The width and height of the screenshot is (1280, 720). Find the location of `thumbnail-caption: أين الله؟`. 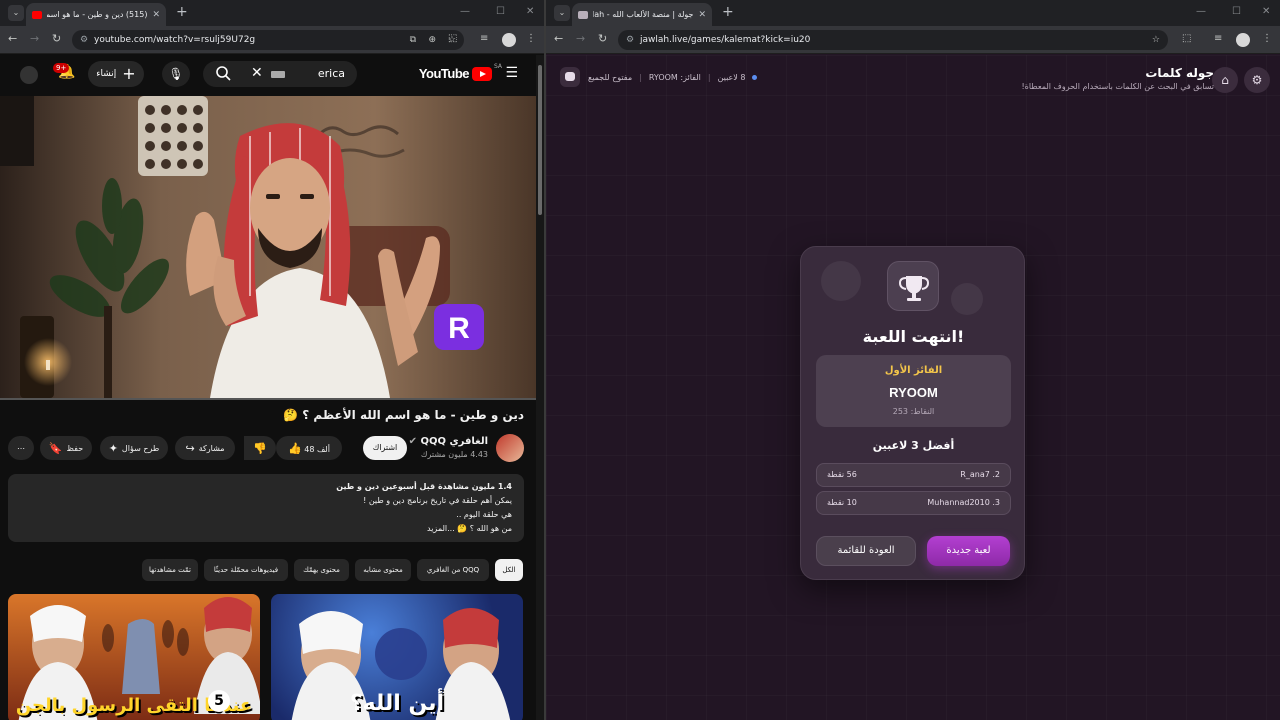

thumbnail-caption: أين الله؟ is located at coordinates (397, 703).